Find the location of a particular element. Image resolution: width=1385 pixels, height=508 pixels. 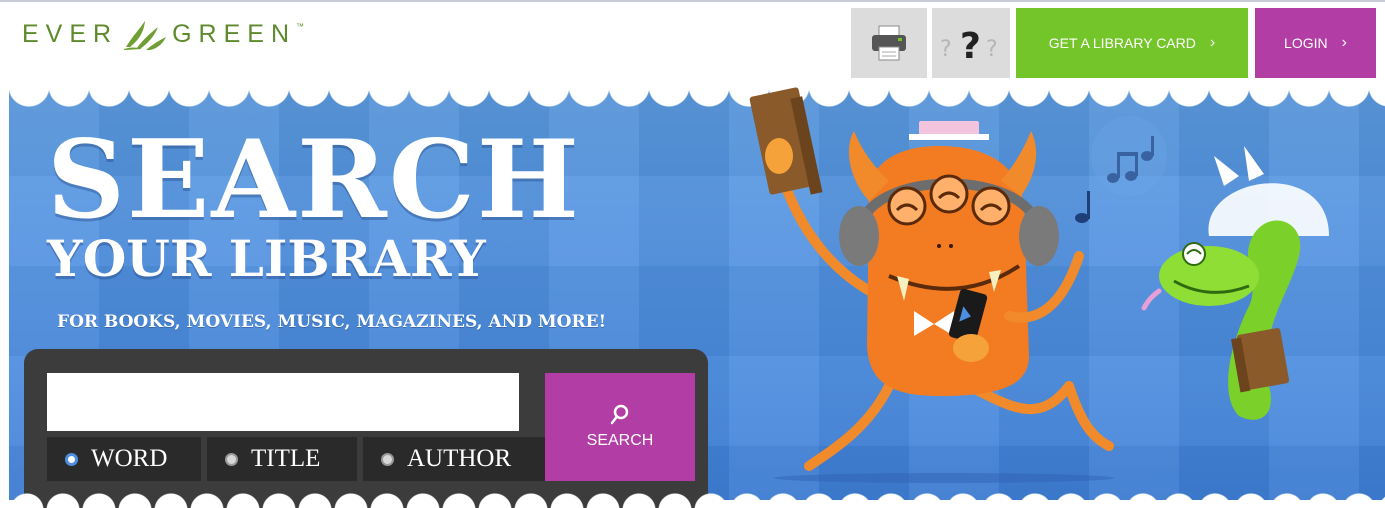

logo-trademark: ™ is located at coordinates (300, 26).